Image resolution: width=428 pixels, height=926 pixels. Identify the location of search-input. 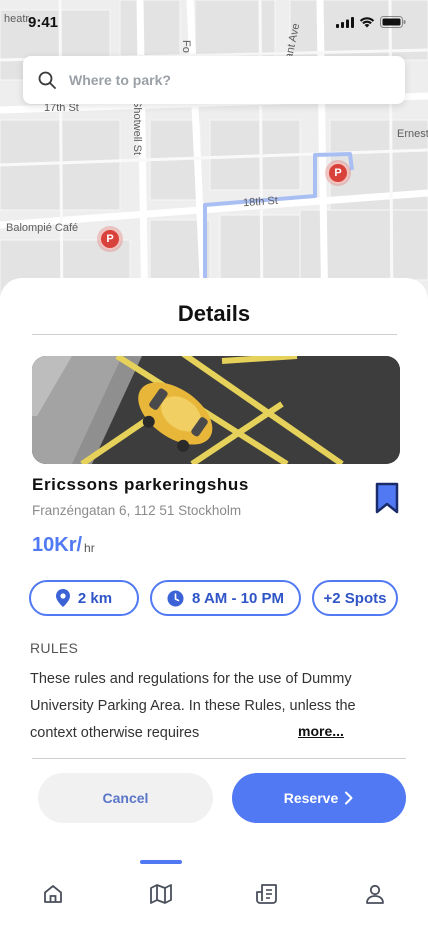
(219, 80).